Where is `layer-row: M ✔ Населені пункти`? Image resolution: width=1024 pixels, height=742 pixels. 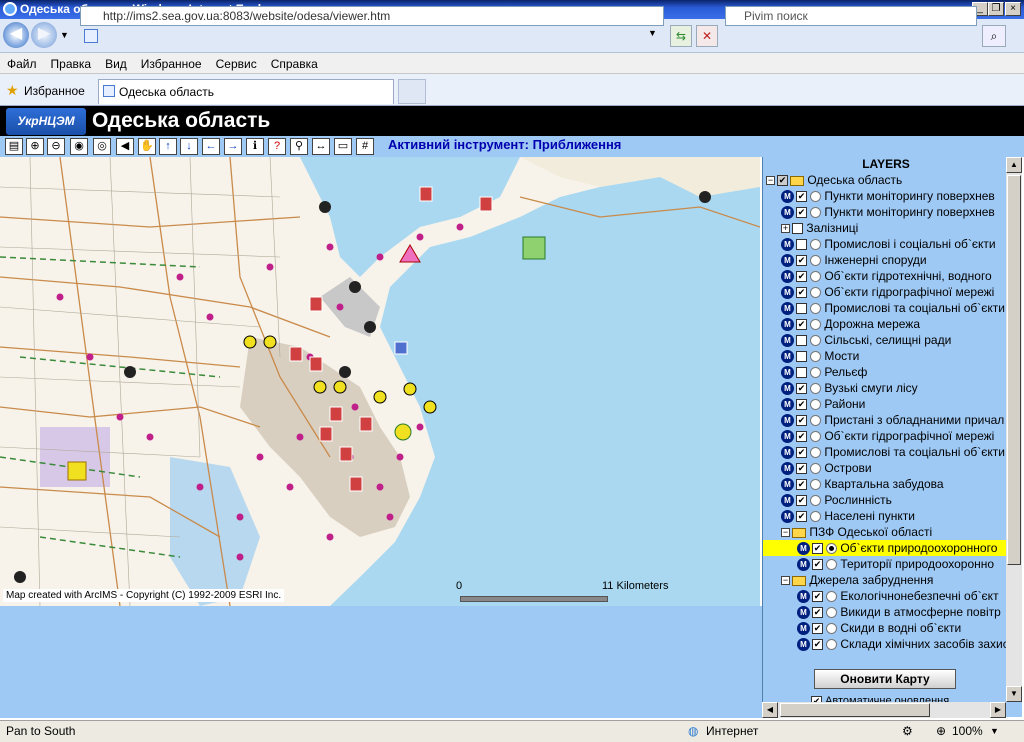 layer-row: M ✔ Населені пункти is located at coordinates (886, 516).